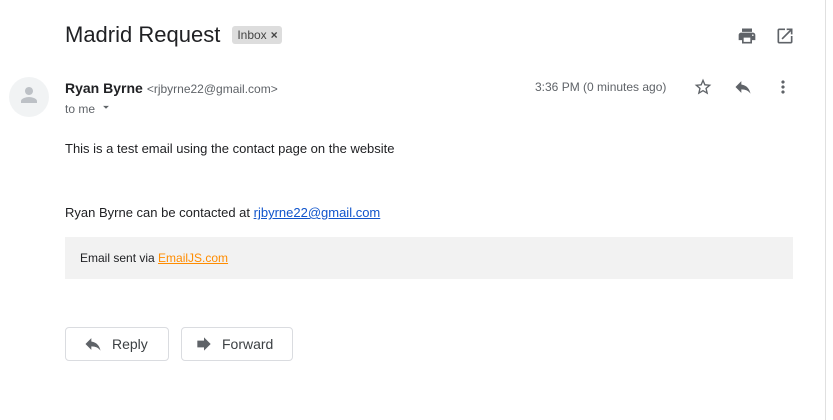 This screenshot has width=833, height=420. I want to click on contact-prefix: Ryan Byrne can be contacted at, so click(159, 212).